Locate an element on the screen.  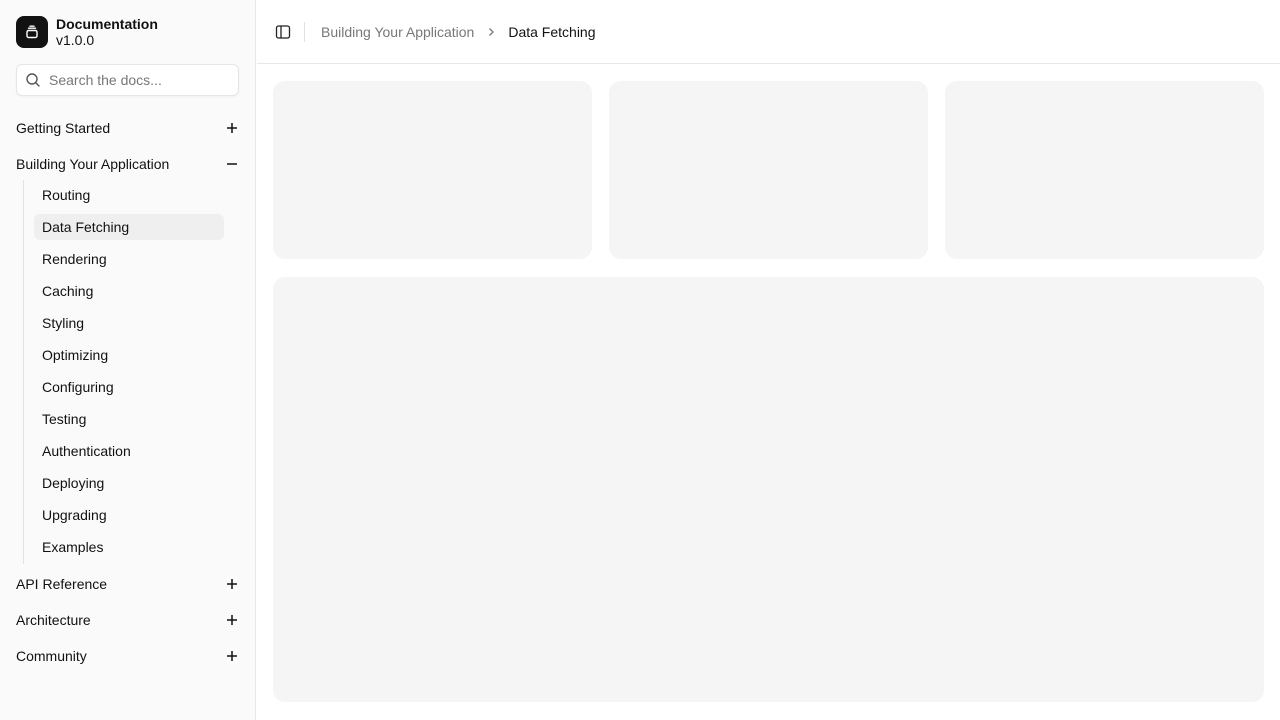
sub-nav-item-caching: Caching is located at coordinates (129, 291).